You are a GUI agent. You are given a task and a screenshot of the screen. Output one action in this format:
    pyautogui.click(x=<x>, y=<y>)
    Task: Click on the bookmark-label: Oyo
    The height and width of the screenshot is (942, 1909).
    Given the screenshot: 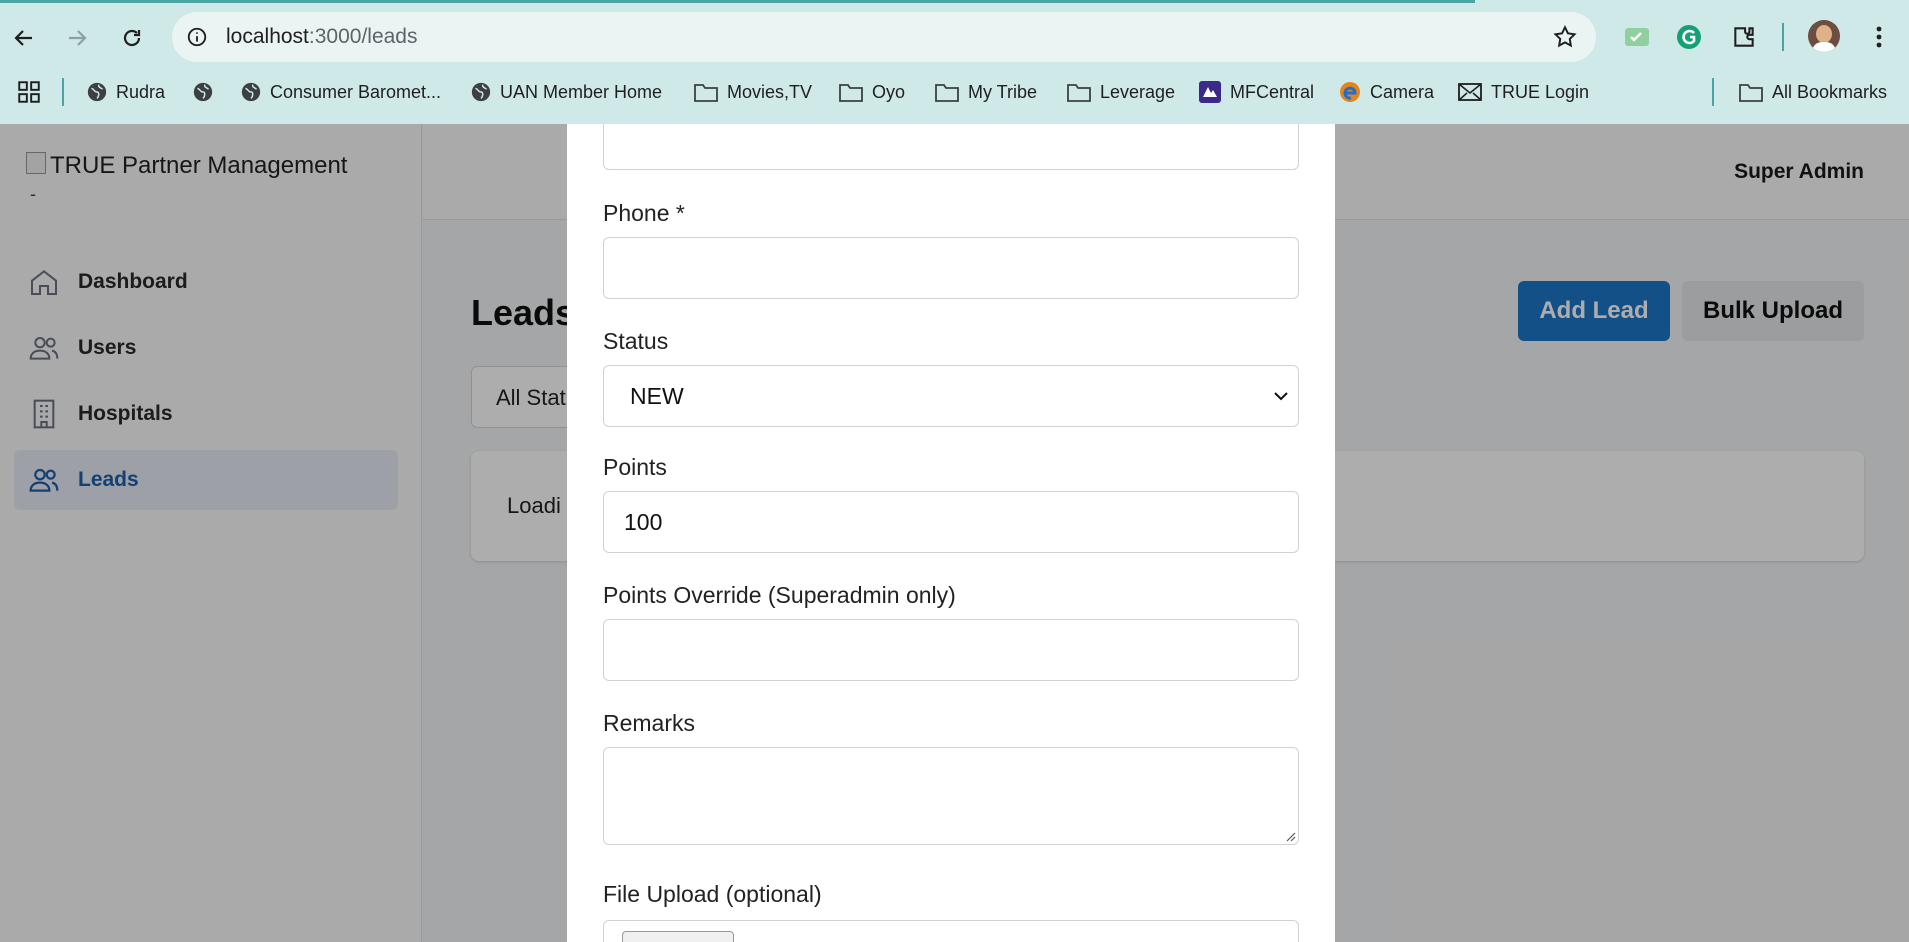 What is the action you would take?
    pyautogui.click(x=889, y=91)
    